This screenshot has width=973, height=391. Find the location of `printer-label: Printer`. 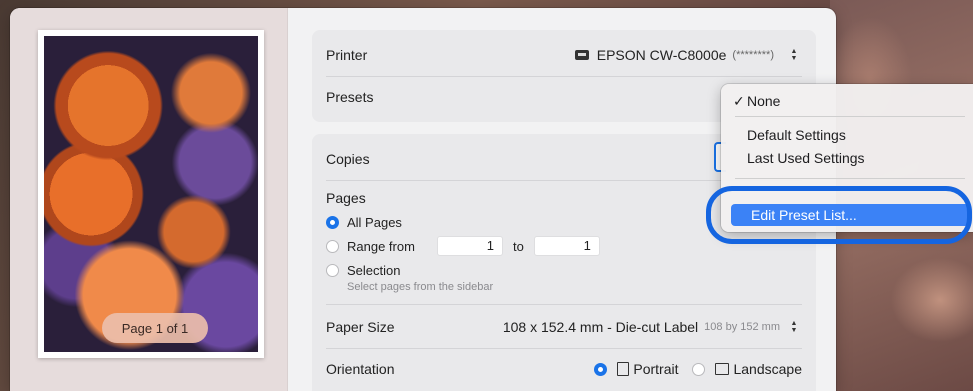

printer-label: Printer is located at coordinates (347, 55).